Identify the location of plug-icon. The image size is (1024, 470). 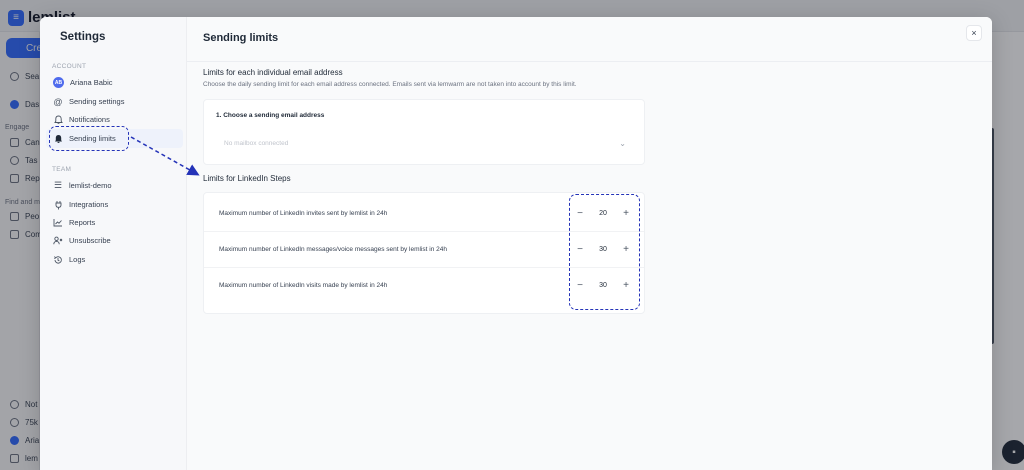
(58, 205).